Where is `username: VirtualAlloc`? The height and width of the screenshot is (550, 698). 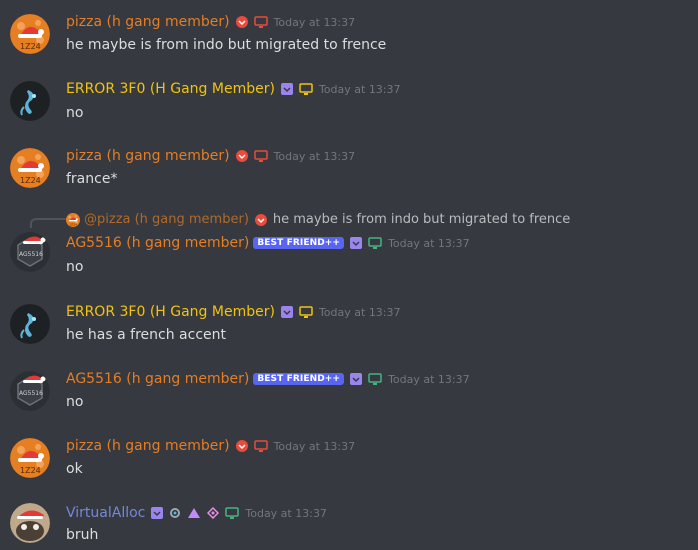
username: VirtualAlloc is located at coordinates (105, 513).